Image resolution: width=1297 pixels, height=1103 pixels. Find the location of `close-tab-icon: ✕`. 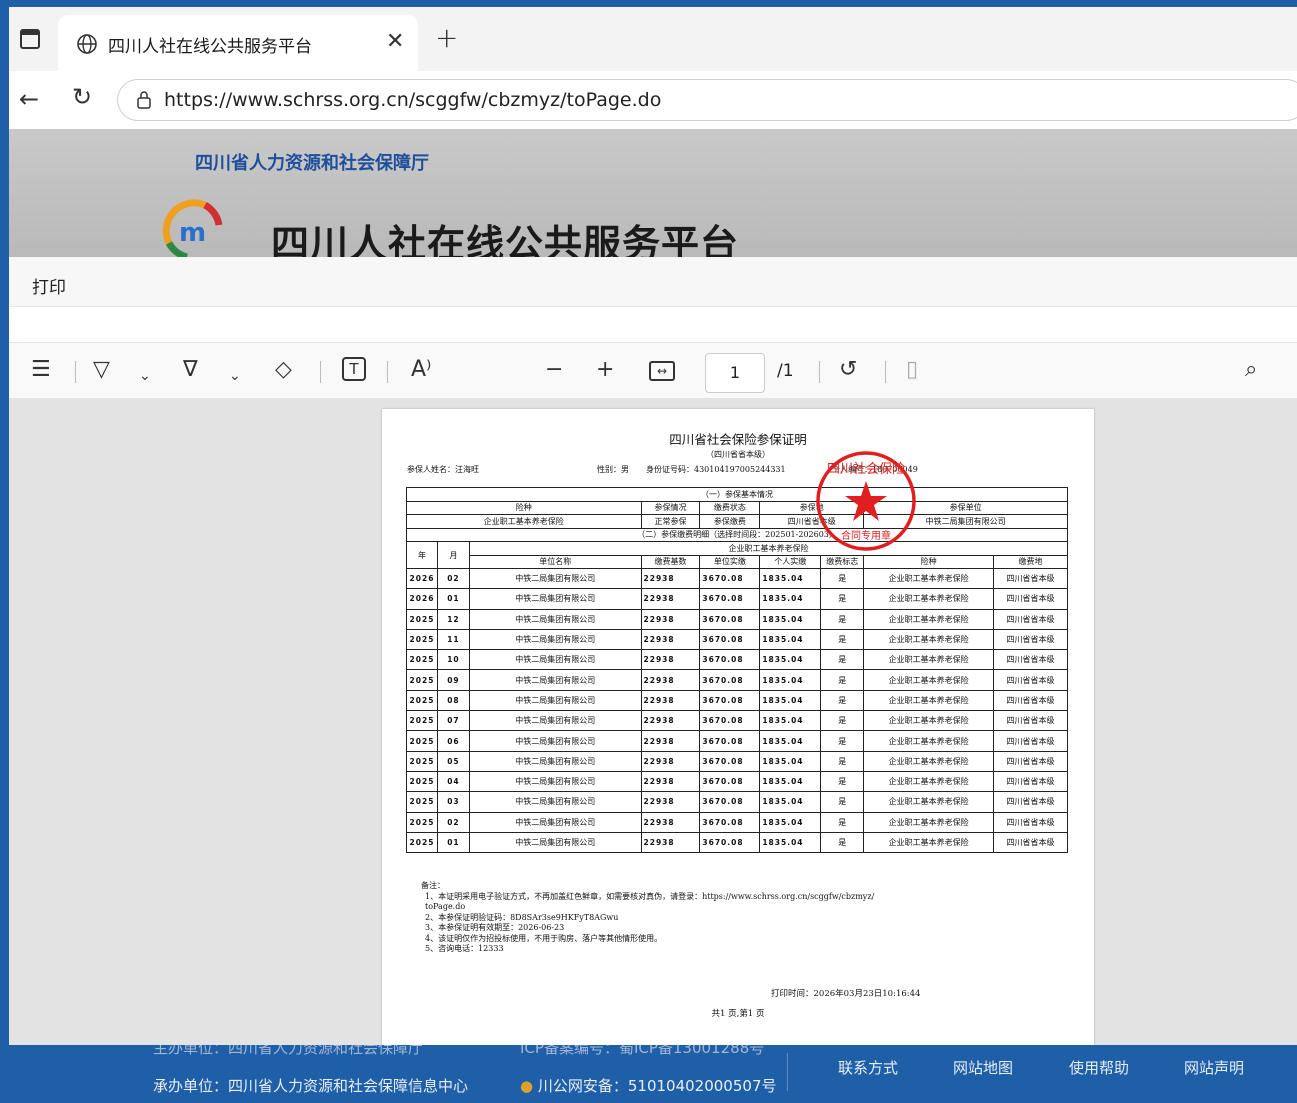

close-tab-icon: ✕ is located at coordinates (395, 41).